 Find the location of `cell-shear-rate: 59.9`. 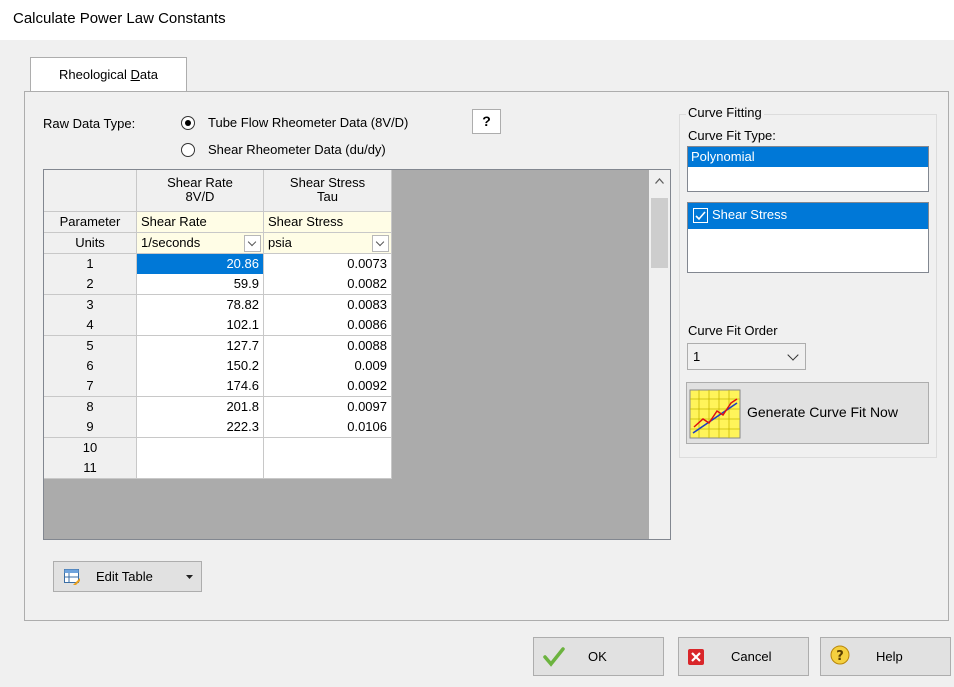

cell-shear-rate: 59.9 is located at coordinates (200, 284).